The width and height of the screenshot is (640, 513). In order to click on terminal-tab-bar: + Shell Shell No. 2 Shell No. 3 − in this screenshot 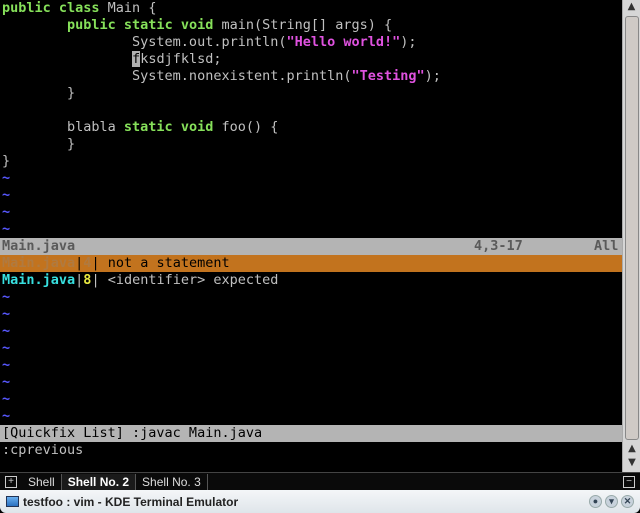, I will do `click(320, 481)`.